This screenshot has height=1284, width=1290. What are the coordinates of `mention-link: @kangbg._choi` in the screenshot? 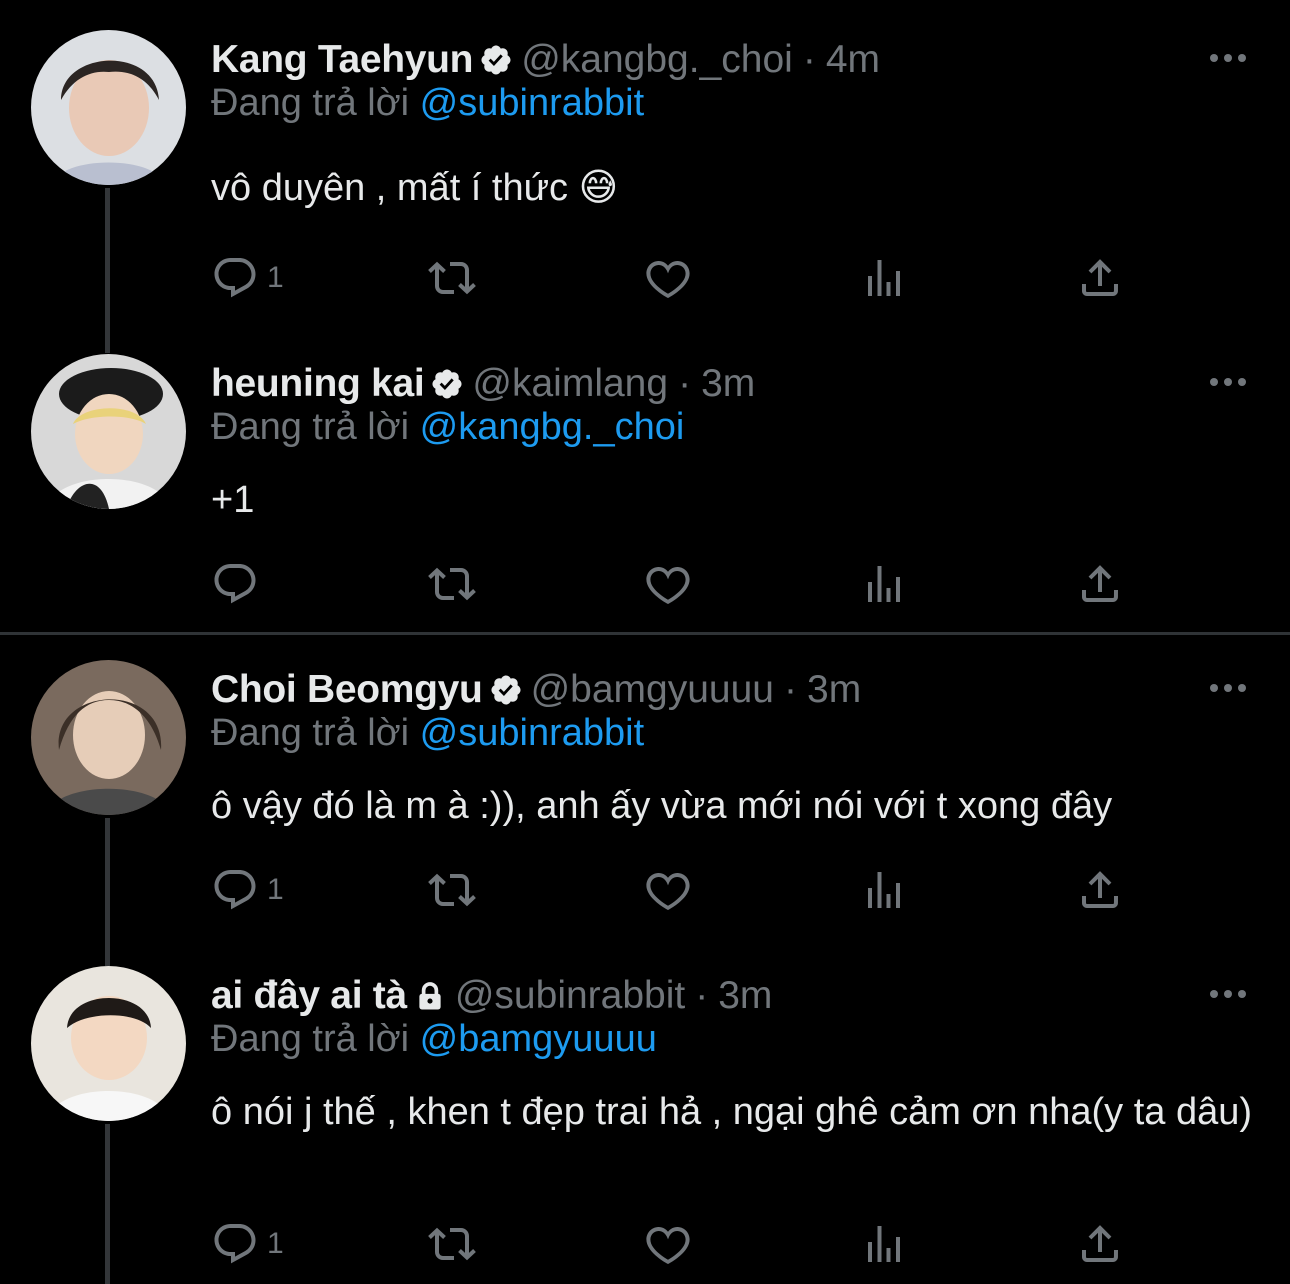 It's located at (552, 427).